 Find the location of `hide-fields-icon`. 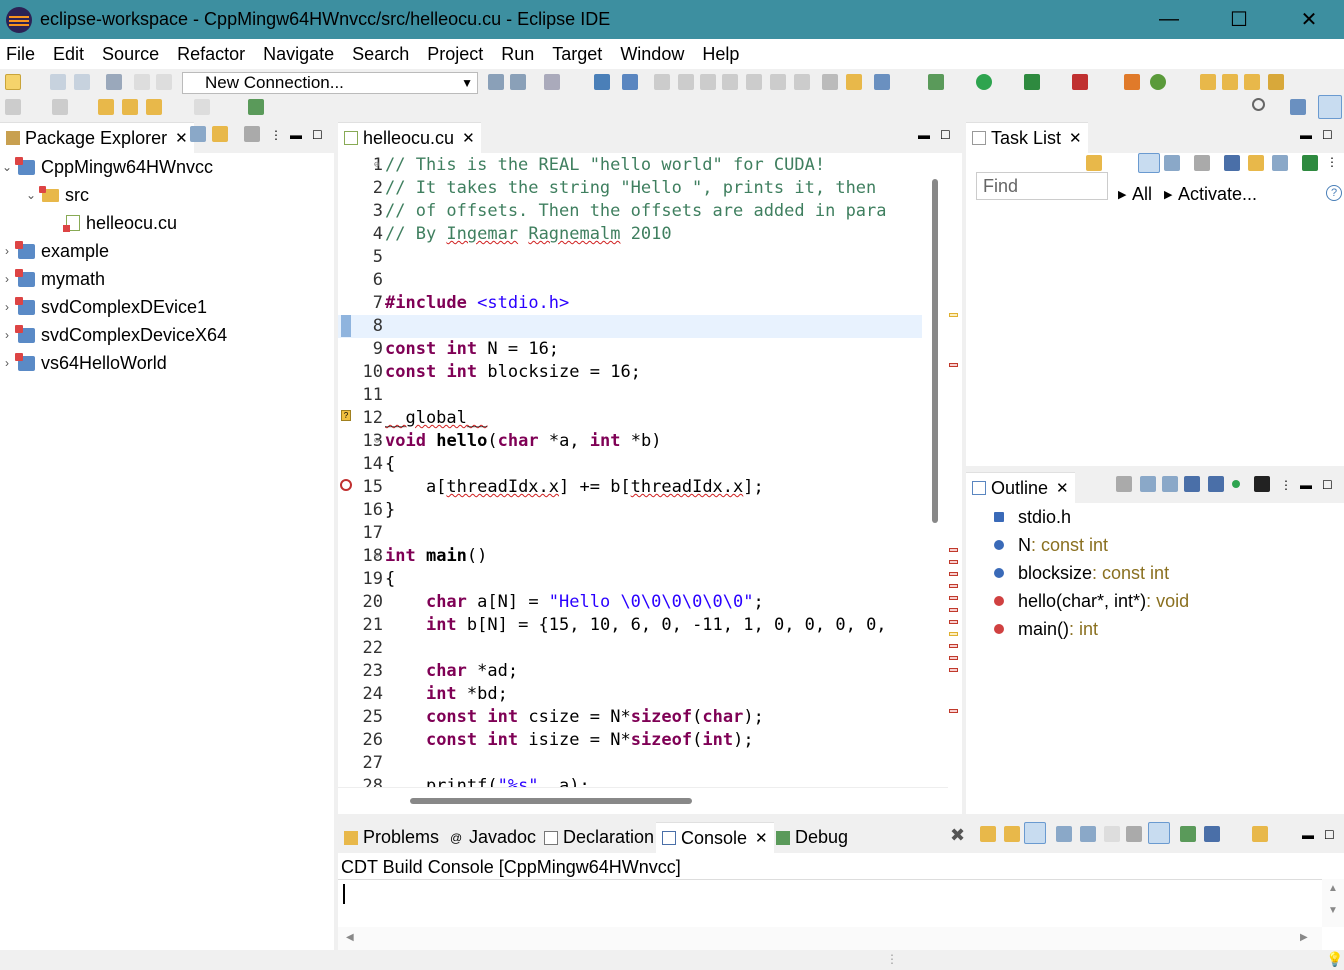

hide-fields-icon is located at coordinates (1192, 484).